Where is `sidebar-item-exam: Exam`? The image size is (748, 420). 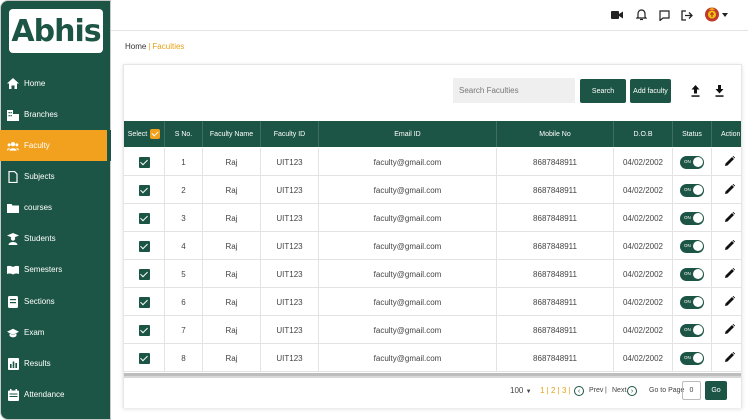
sidebar-item-exam: Exam is located at coordinates (55, 332).